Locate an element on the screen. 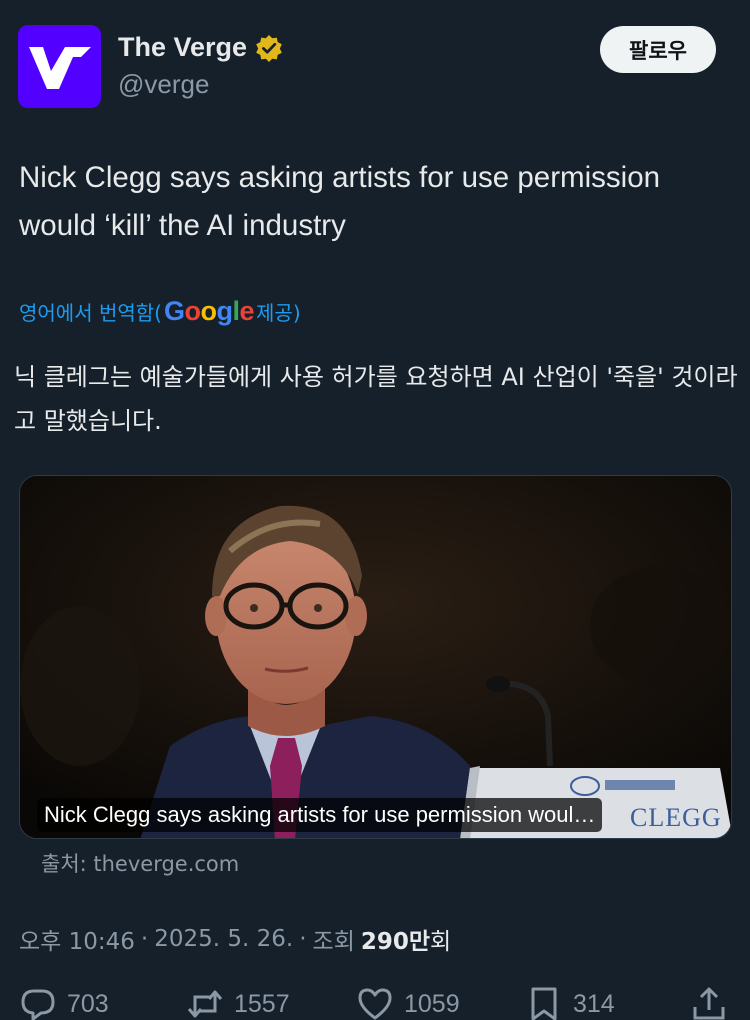 This screenshot has width=750, height=1020. author-handle: @verge is located at coordinates (163, 84).